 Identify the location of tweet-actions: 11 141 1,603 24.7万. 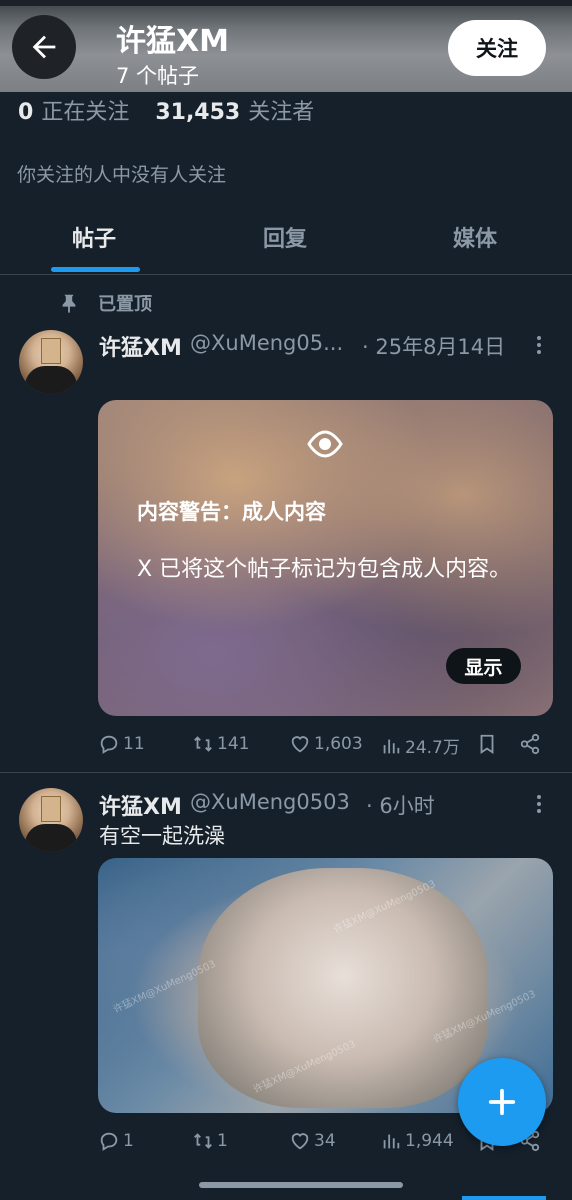
(323, 748).